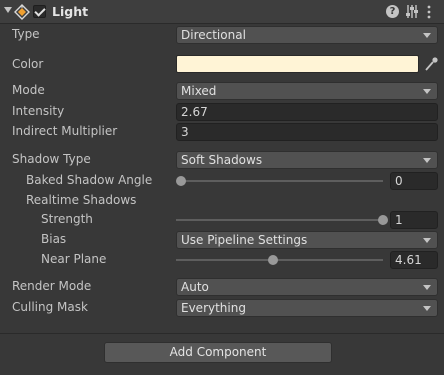 The image size is (444, 375). I want to click on shadow-type-label: Shadow Type, so click(51, 159).